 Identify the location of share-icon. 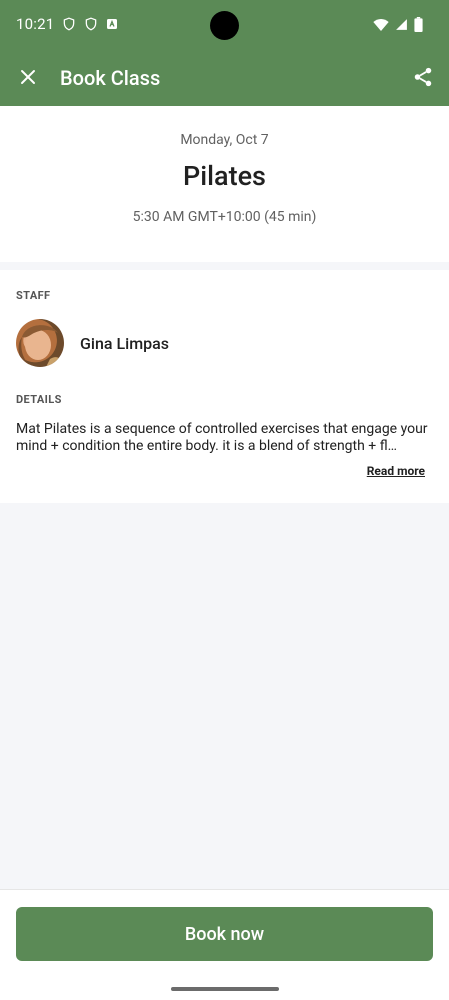
(423, 79).